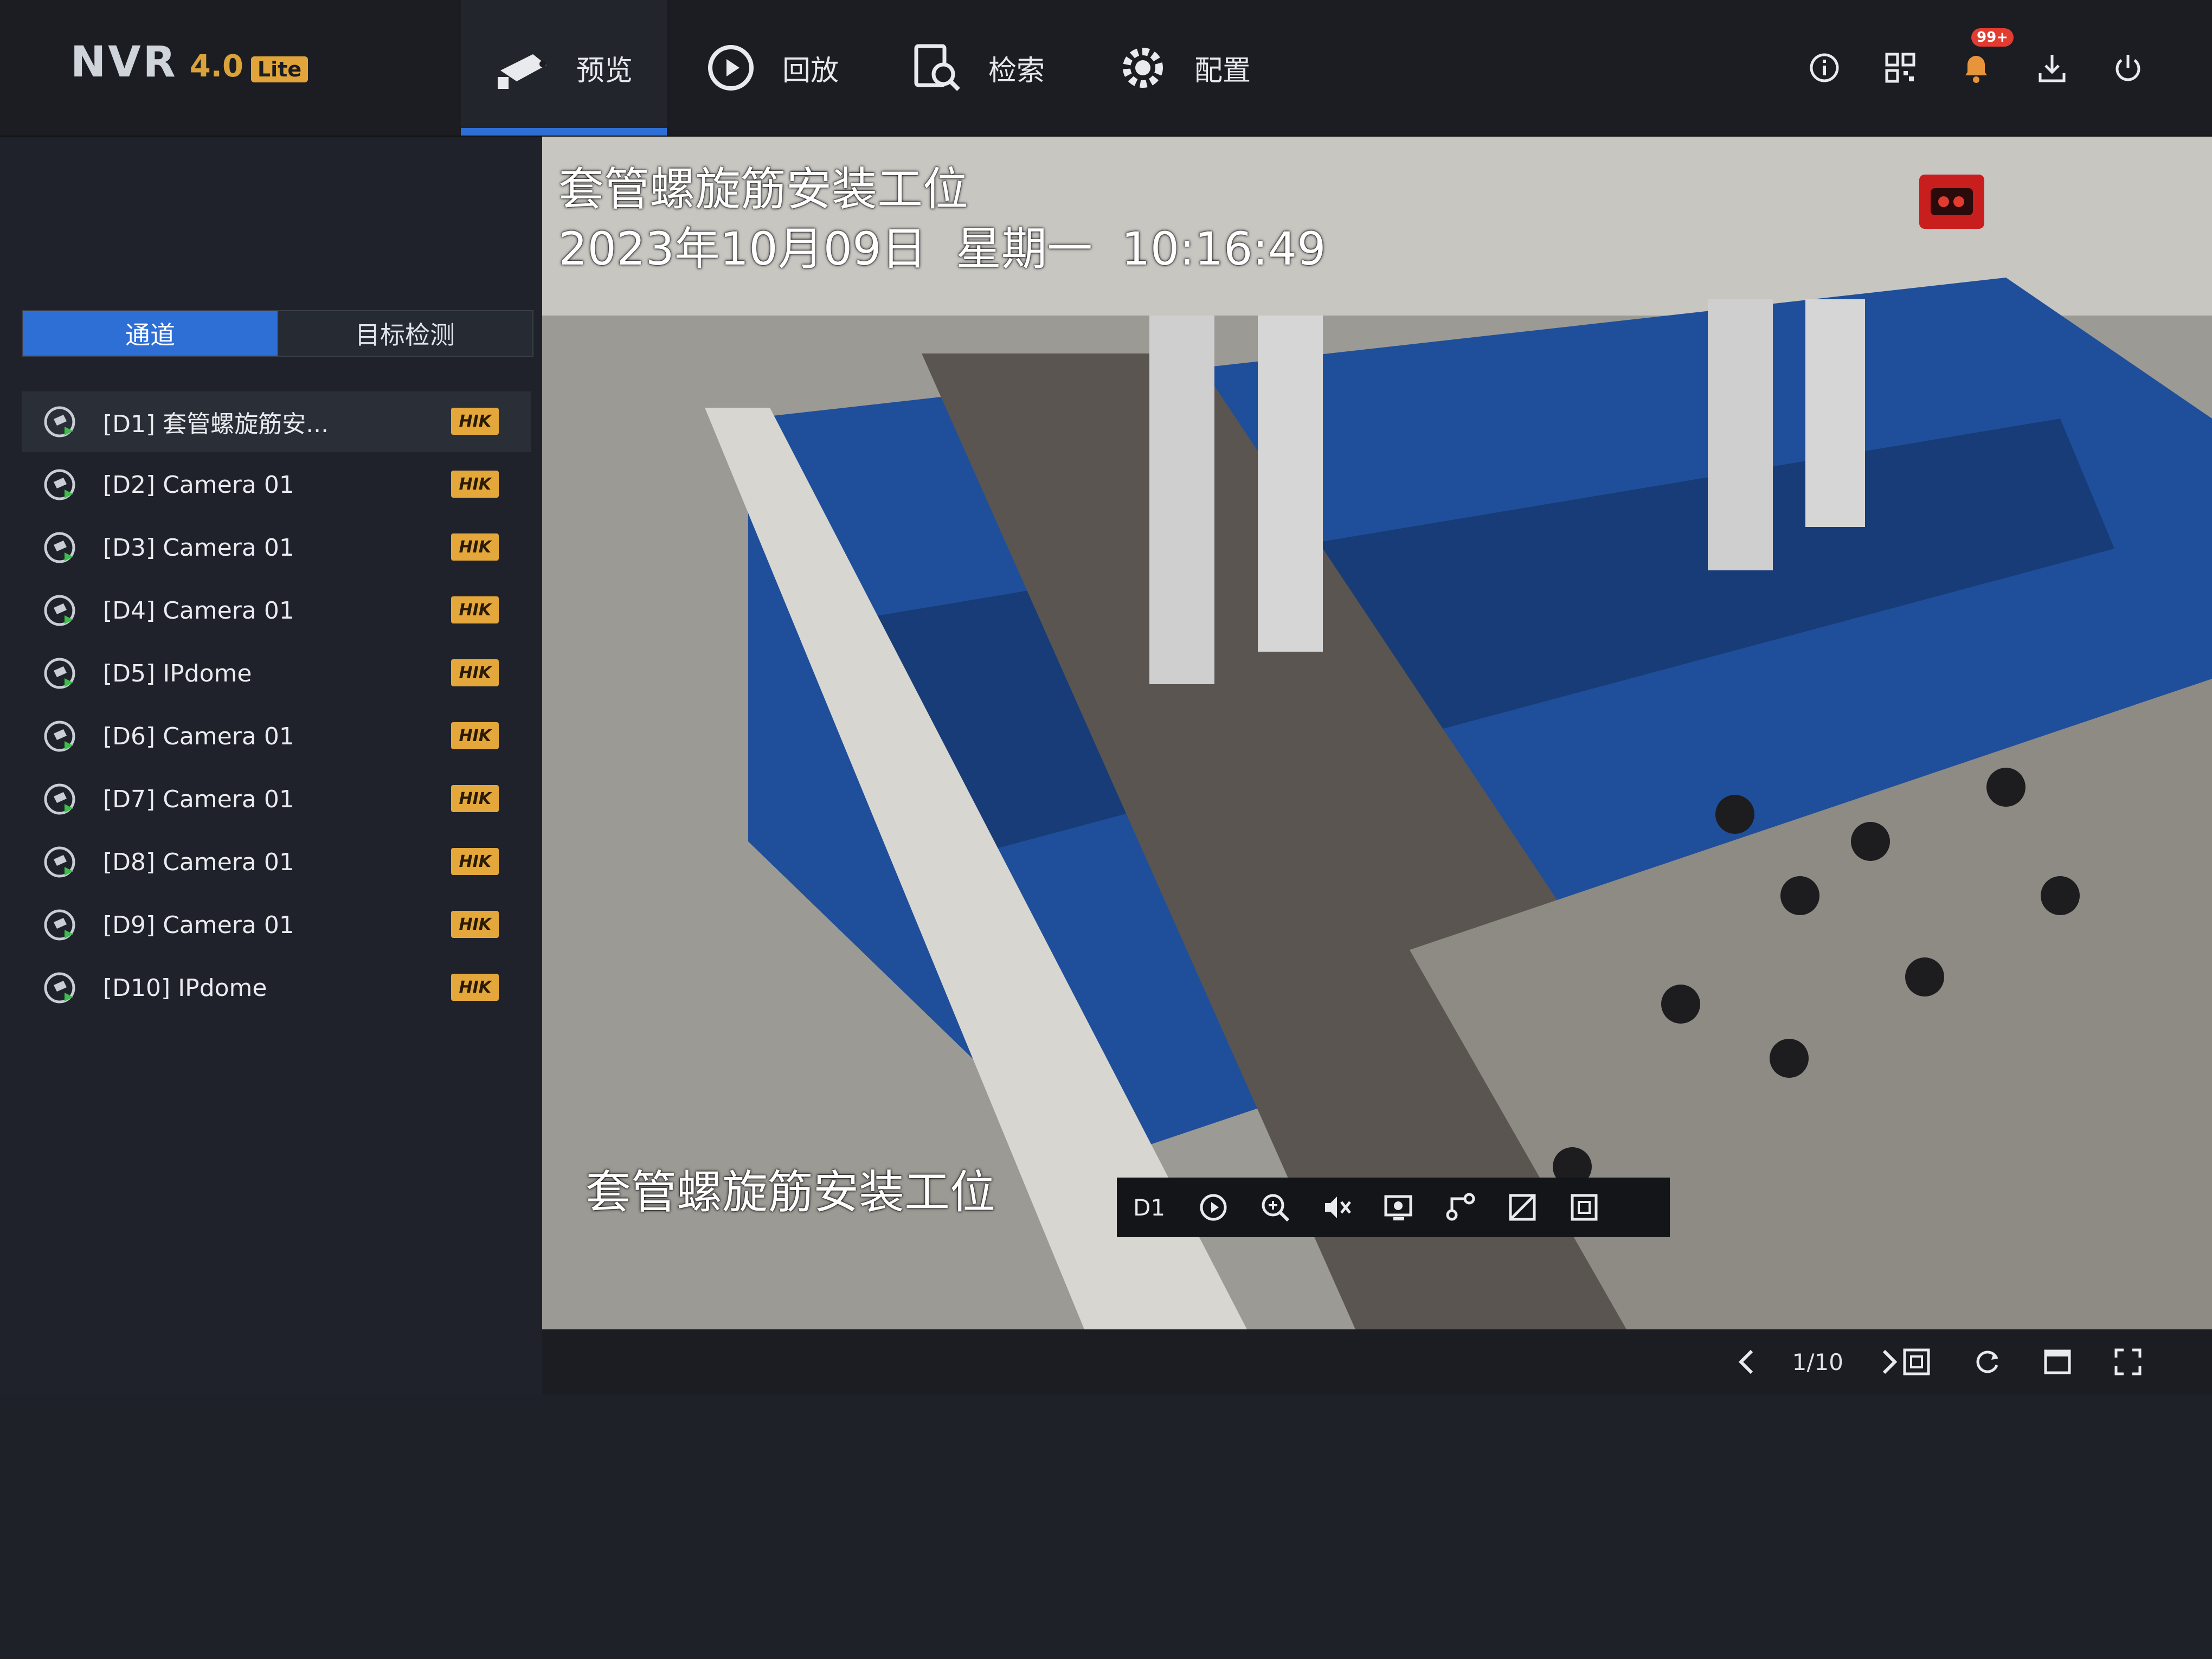 Image resolution: width=2212 pixels, height=1659 pixels. Describe the element at coordinates (216, 66) in the screenshot. I see `logo-version: 4.0` at that location.